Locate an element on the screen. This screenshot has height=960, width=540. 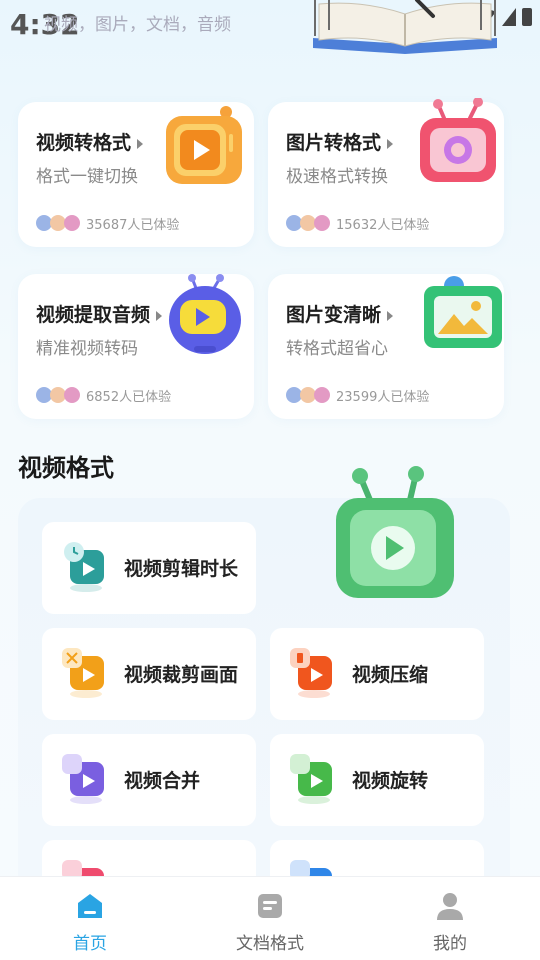
card-title: 图片变清晰 is located at coordinates (340, 313).